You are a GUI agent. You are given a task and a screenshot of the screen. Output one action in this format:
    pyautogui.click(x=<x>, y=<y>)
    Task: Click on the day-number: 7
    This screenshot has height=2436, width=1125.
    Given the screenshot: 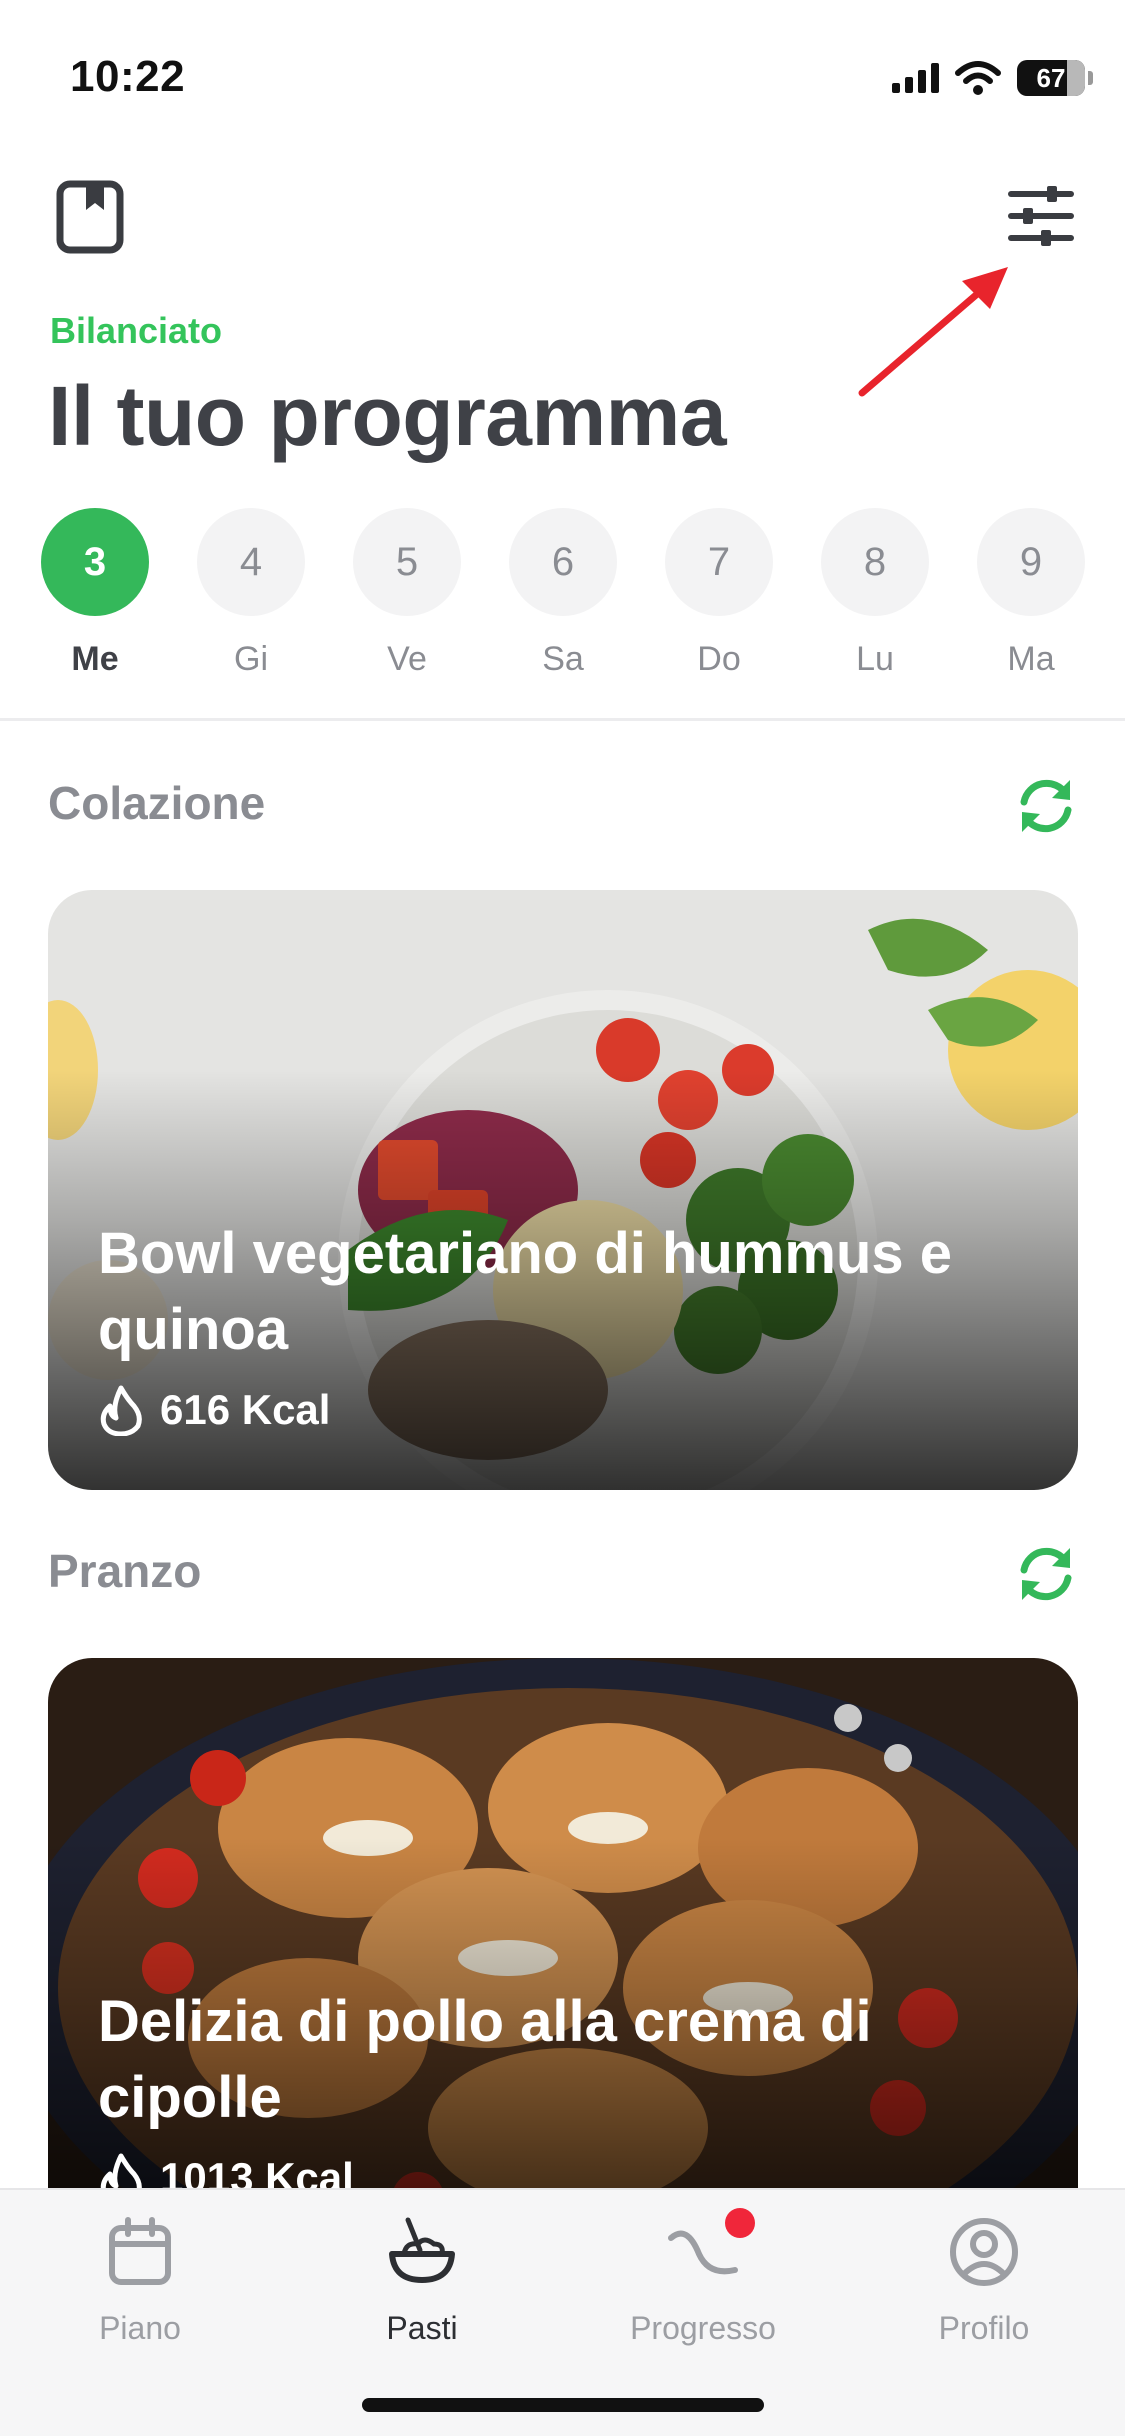 What is the action you would take?
    pyautogui.click(x=719, y=562)
    